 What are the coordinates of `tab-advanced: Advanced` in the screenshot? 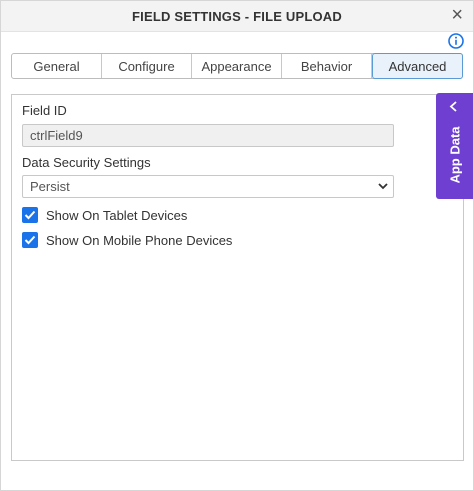 It's located at (417, 66).